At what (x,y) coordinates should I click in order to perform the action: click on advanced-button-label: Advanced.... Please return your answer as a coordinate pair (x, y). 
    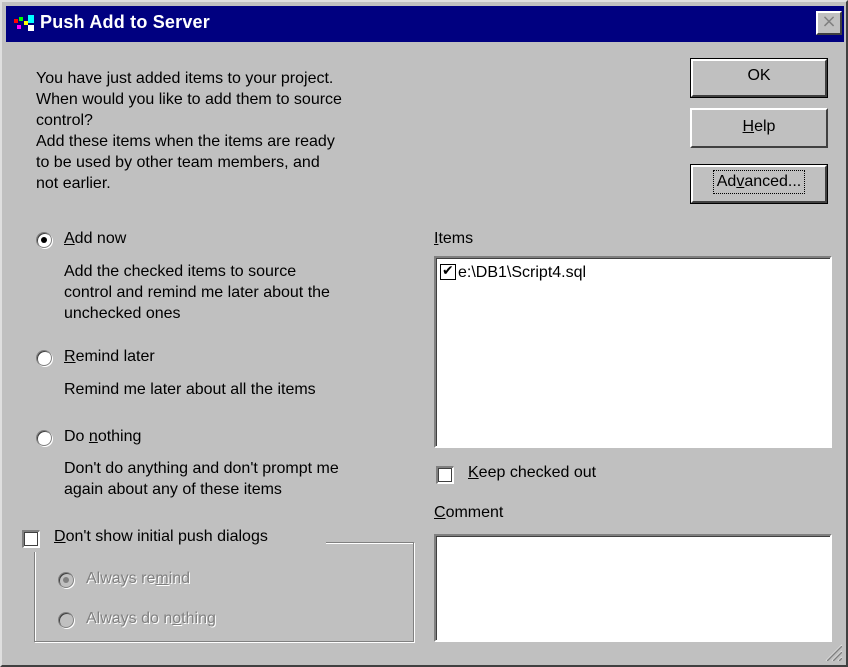
    Looking at the image, I should click on (759, 182).